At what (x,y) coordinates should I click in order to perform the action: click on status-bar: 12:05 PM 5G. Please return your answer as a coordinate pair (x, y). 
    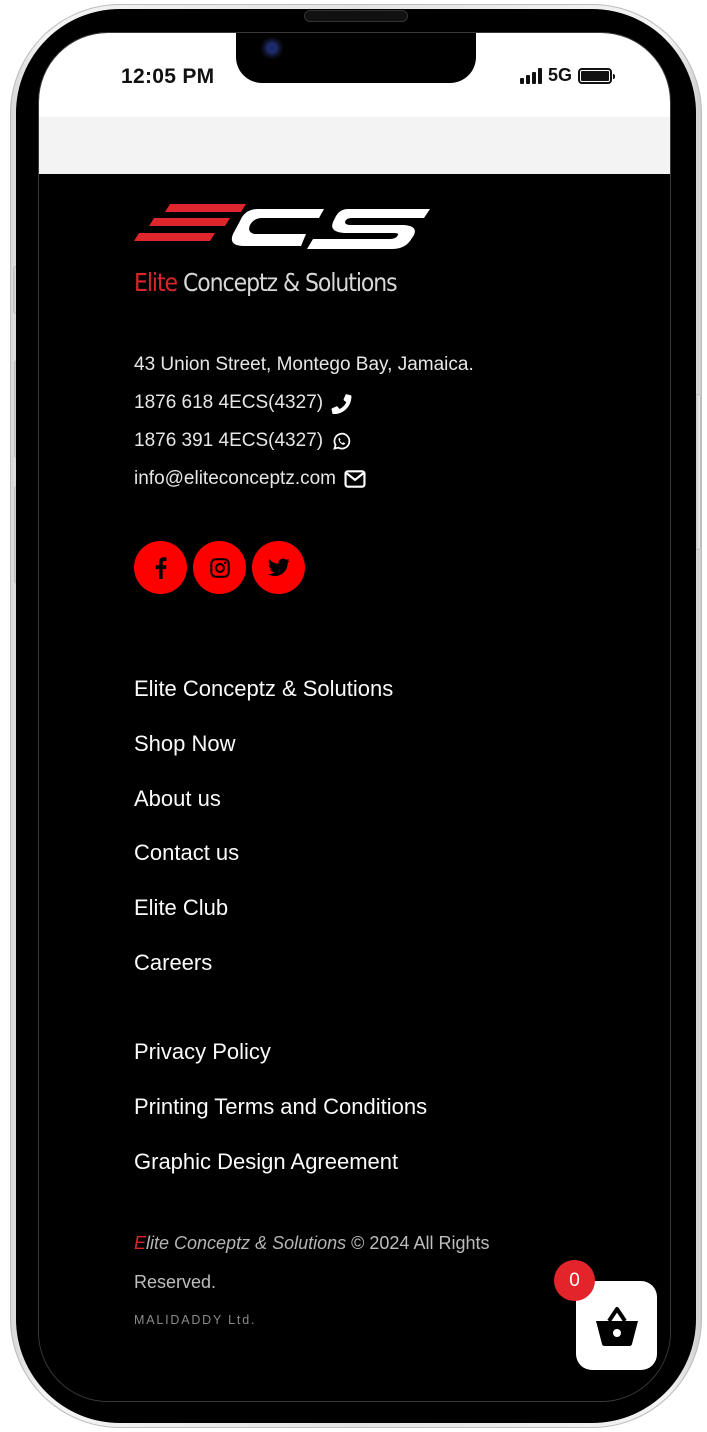
    Looking at the image, I should click on (354, 75).